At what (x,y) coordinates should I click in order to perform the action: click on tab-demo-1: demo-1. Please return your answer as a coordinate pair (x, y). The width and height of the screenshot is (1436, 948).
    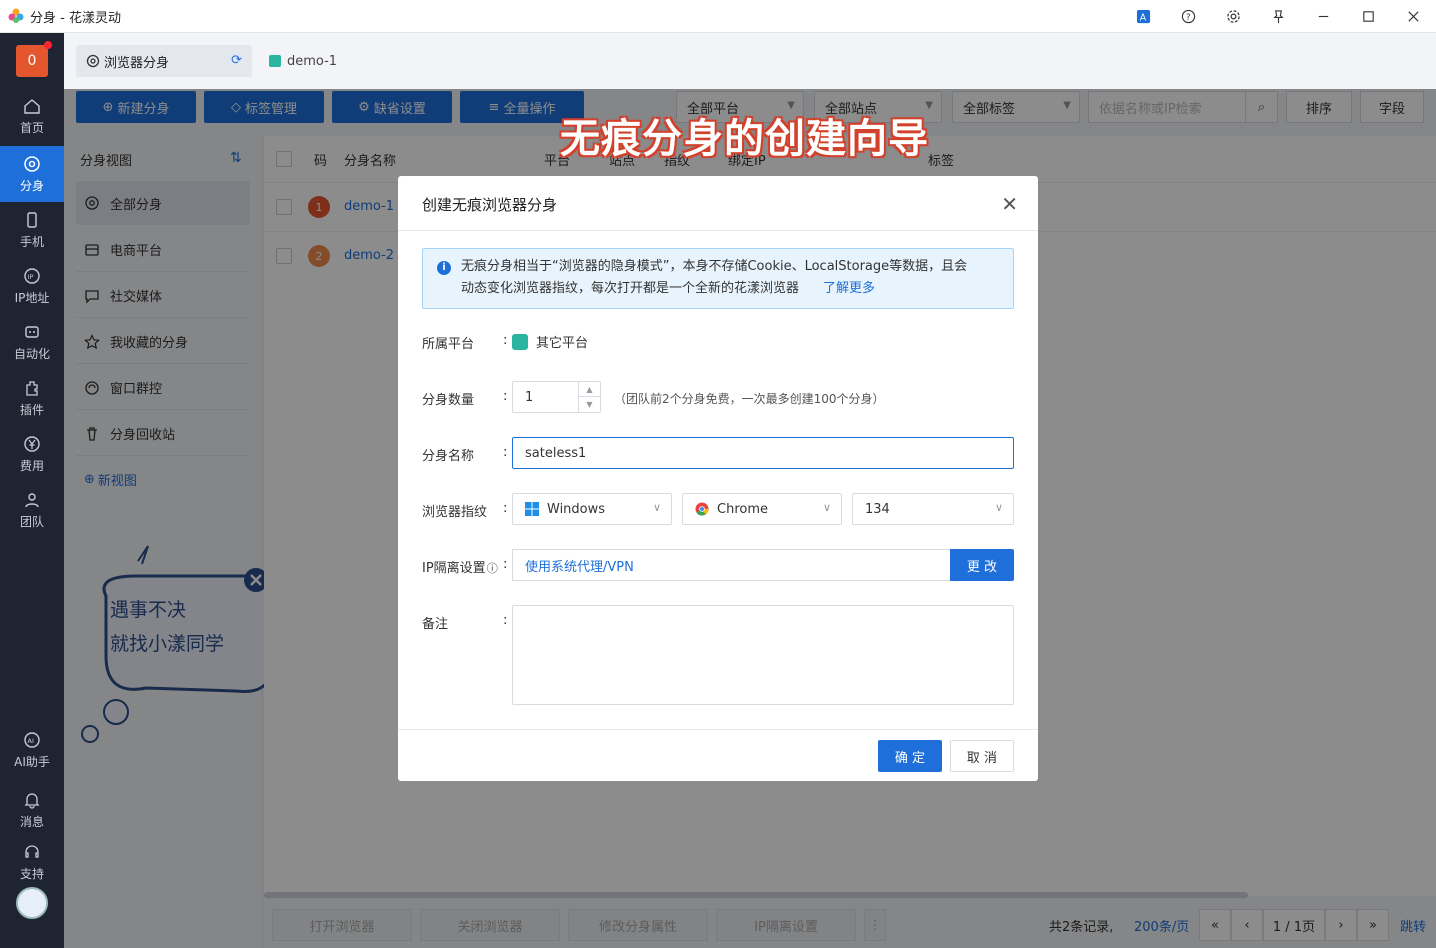
    Looking at the image, I should click on (303, 61).